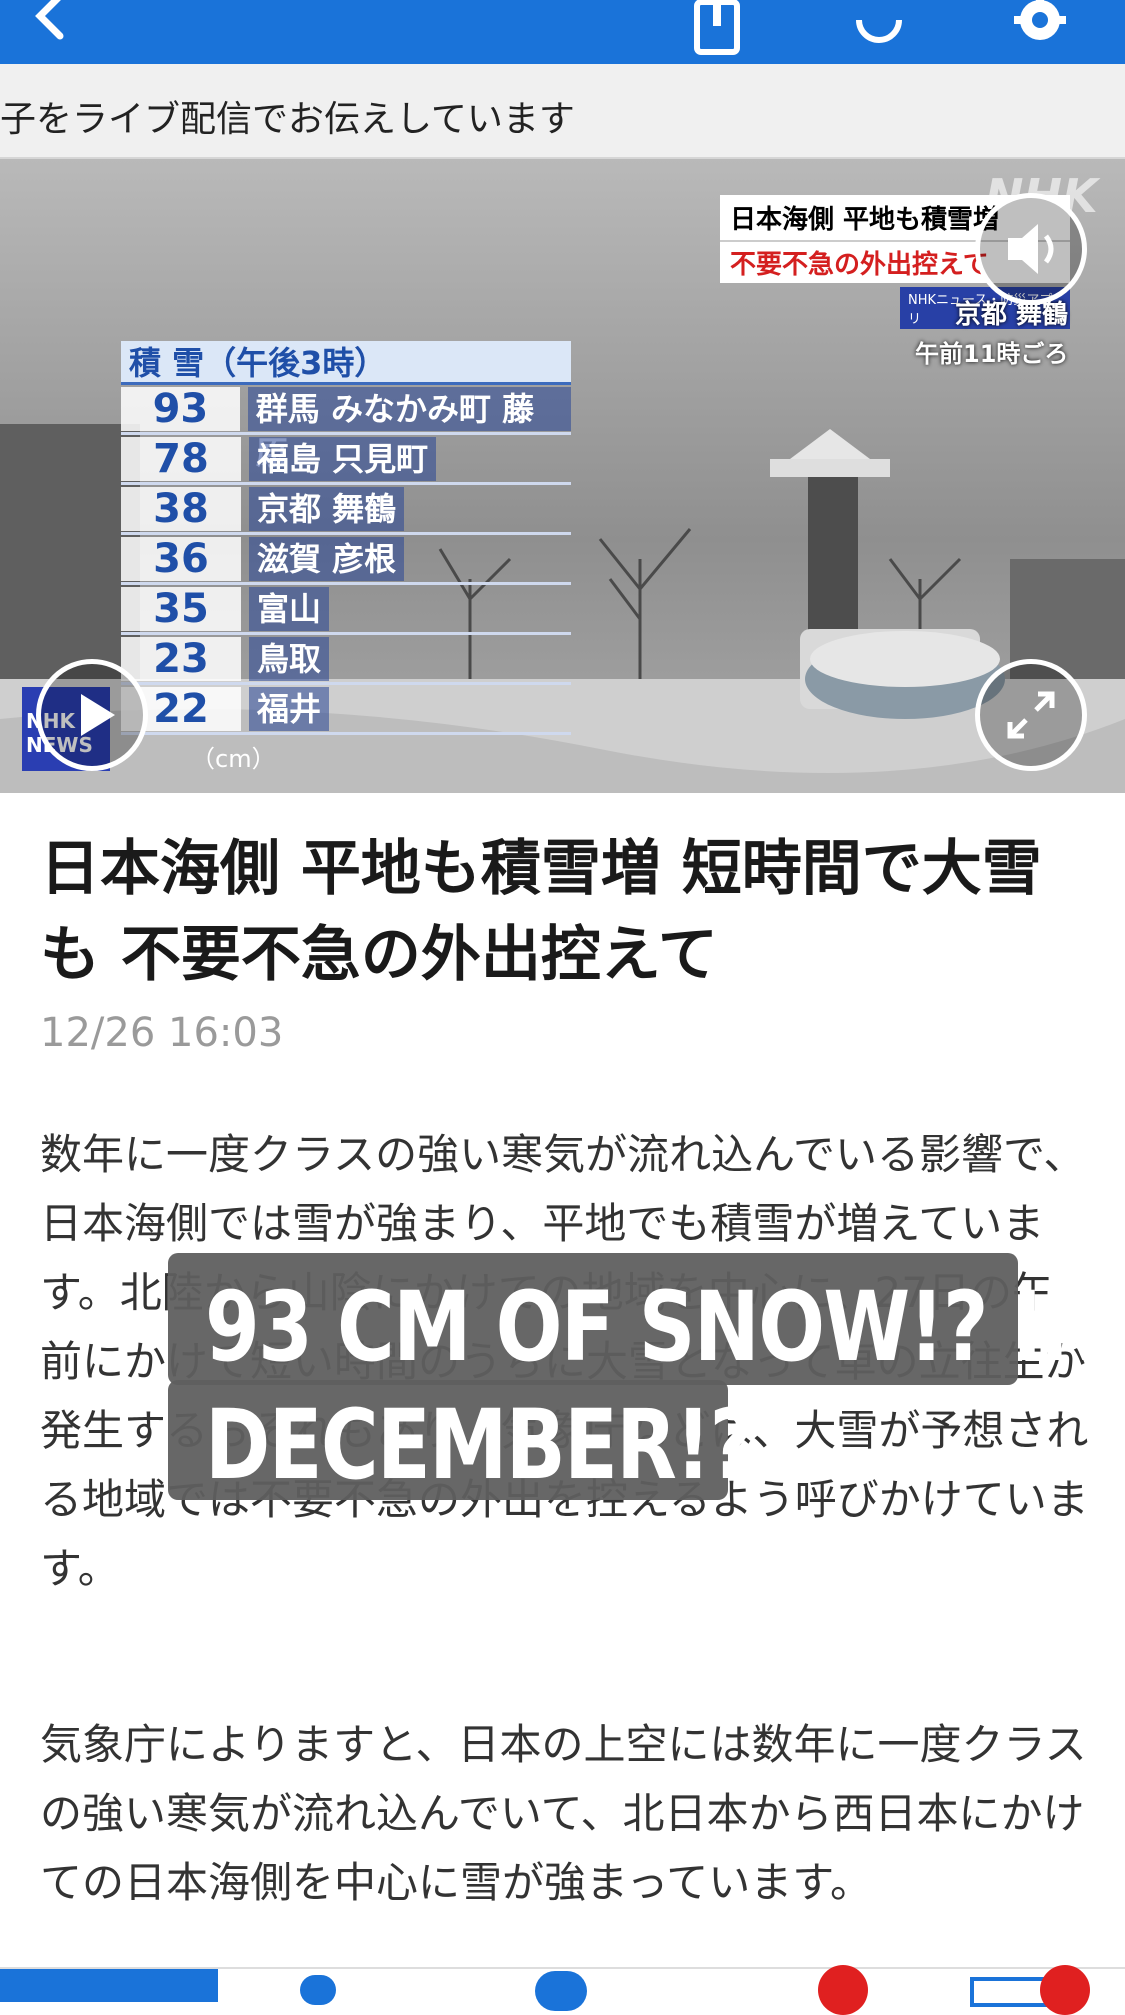  I want to click on snow-value: 78, so click(181, 458).